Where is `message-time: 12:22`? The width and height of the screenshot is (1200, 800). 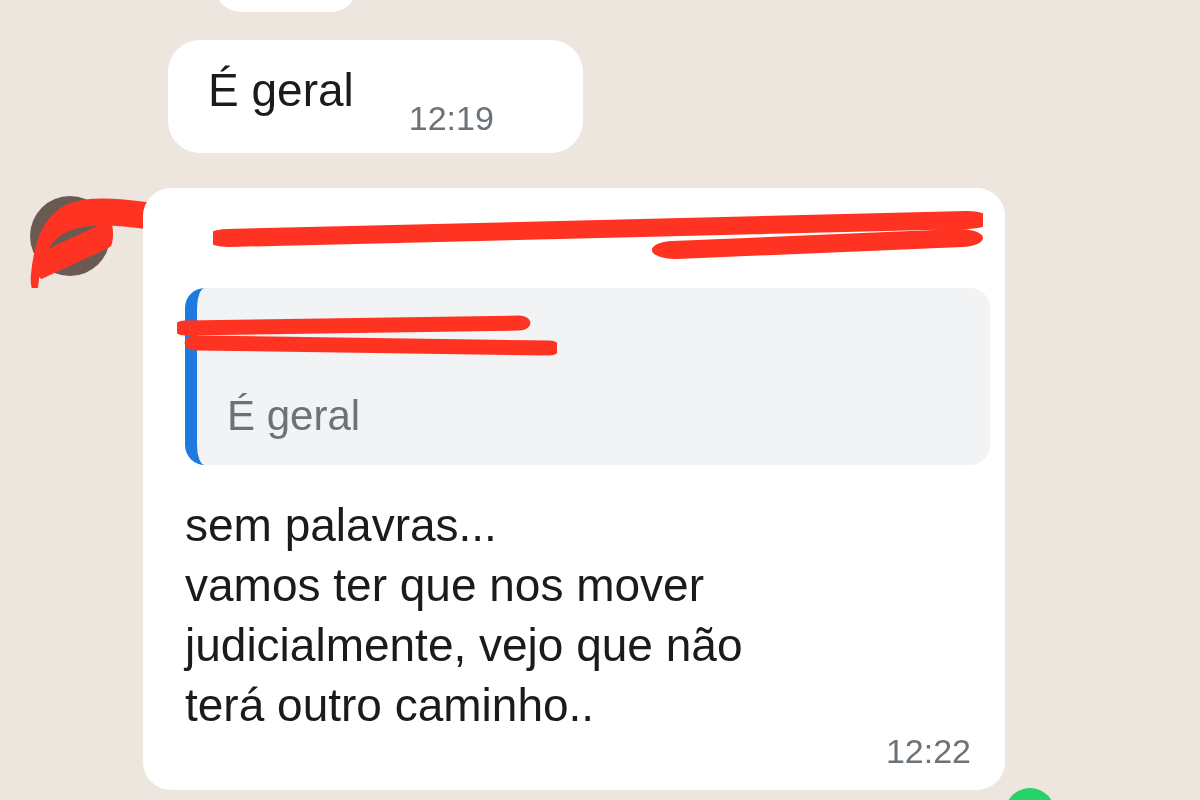 message-time: 12:22 is located at coordinates (928, 751).